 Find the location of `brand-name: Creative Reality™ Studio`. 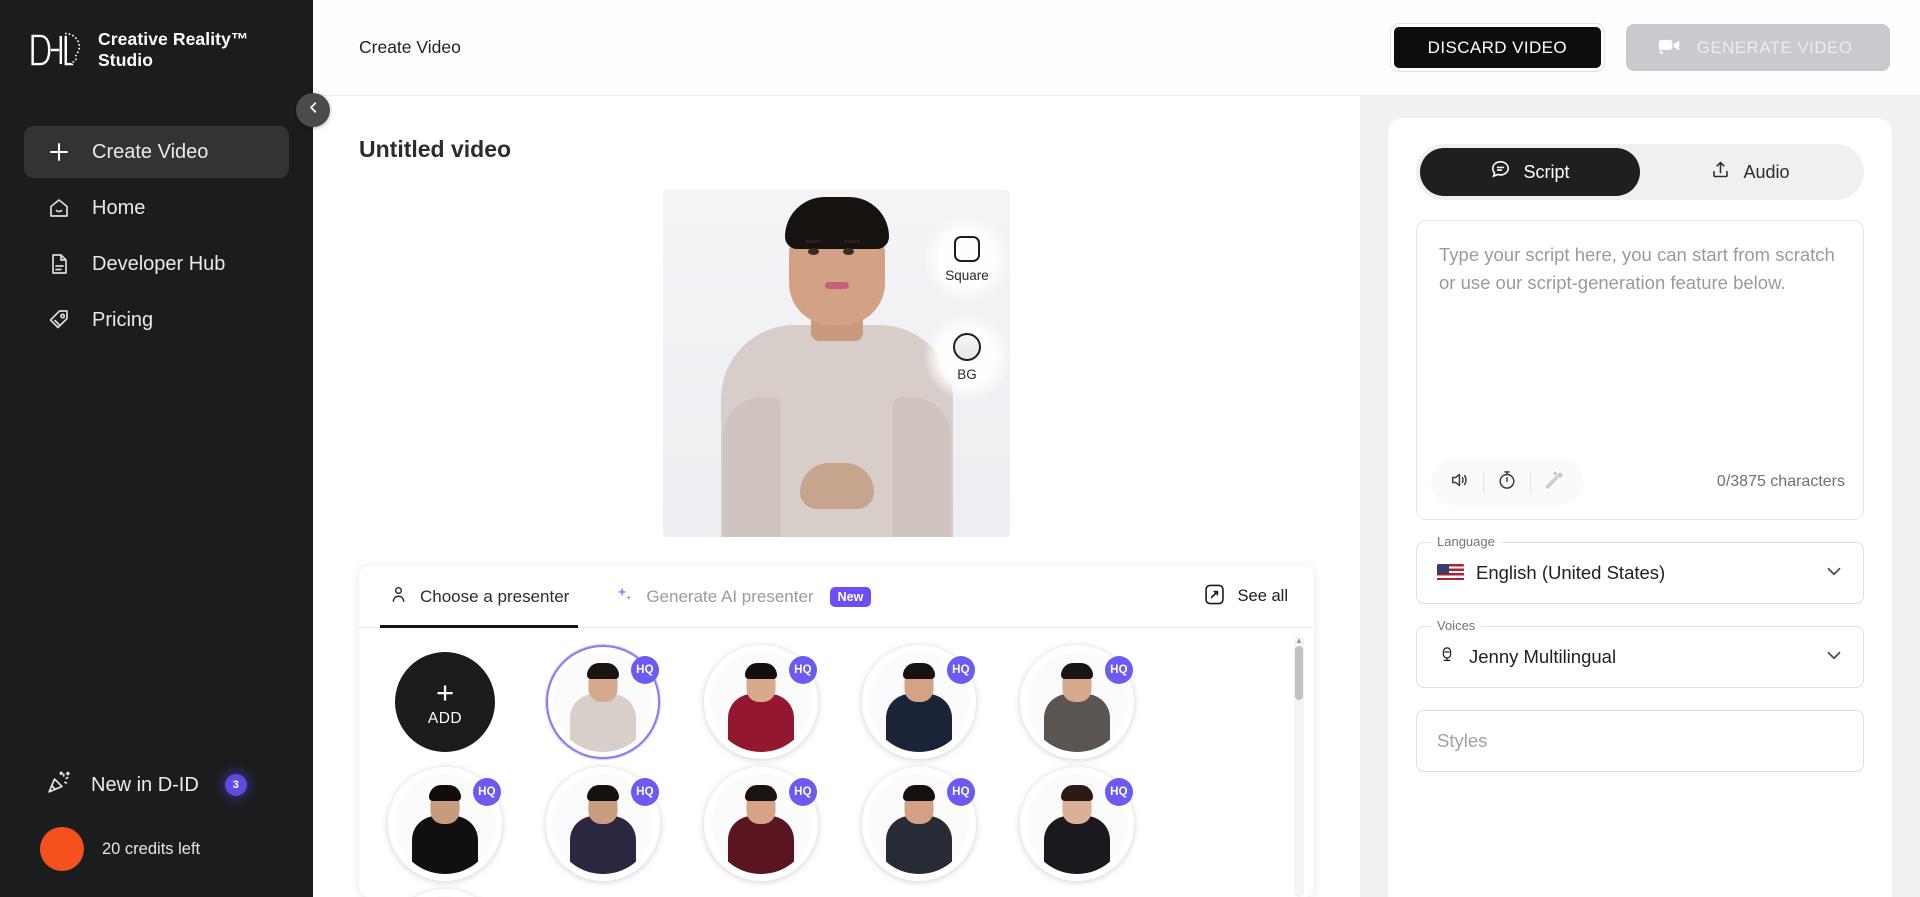

brand-name: Creative Reality™ Studio is located at coordinates (173, 49).